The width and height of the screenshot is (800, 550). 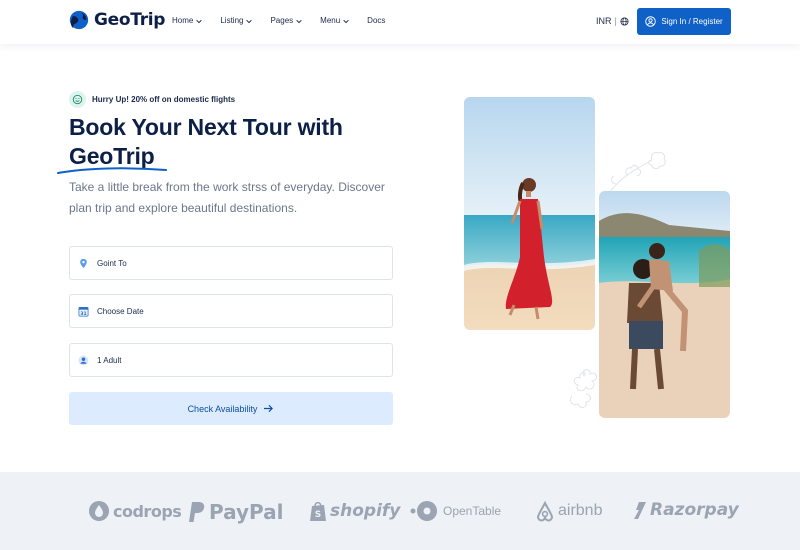 What do you see at coordinates (692, 21) in the screenshot?
I see `signin-label: Sign In / Register` at bounding box center [692, 21].